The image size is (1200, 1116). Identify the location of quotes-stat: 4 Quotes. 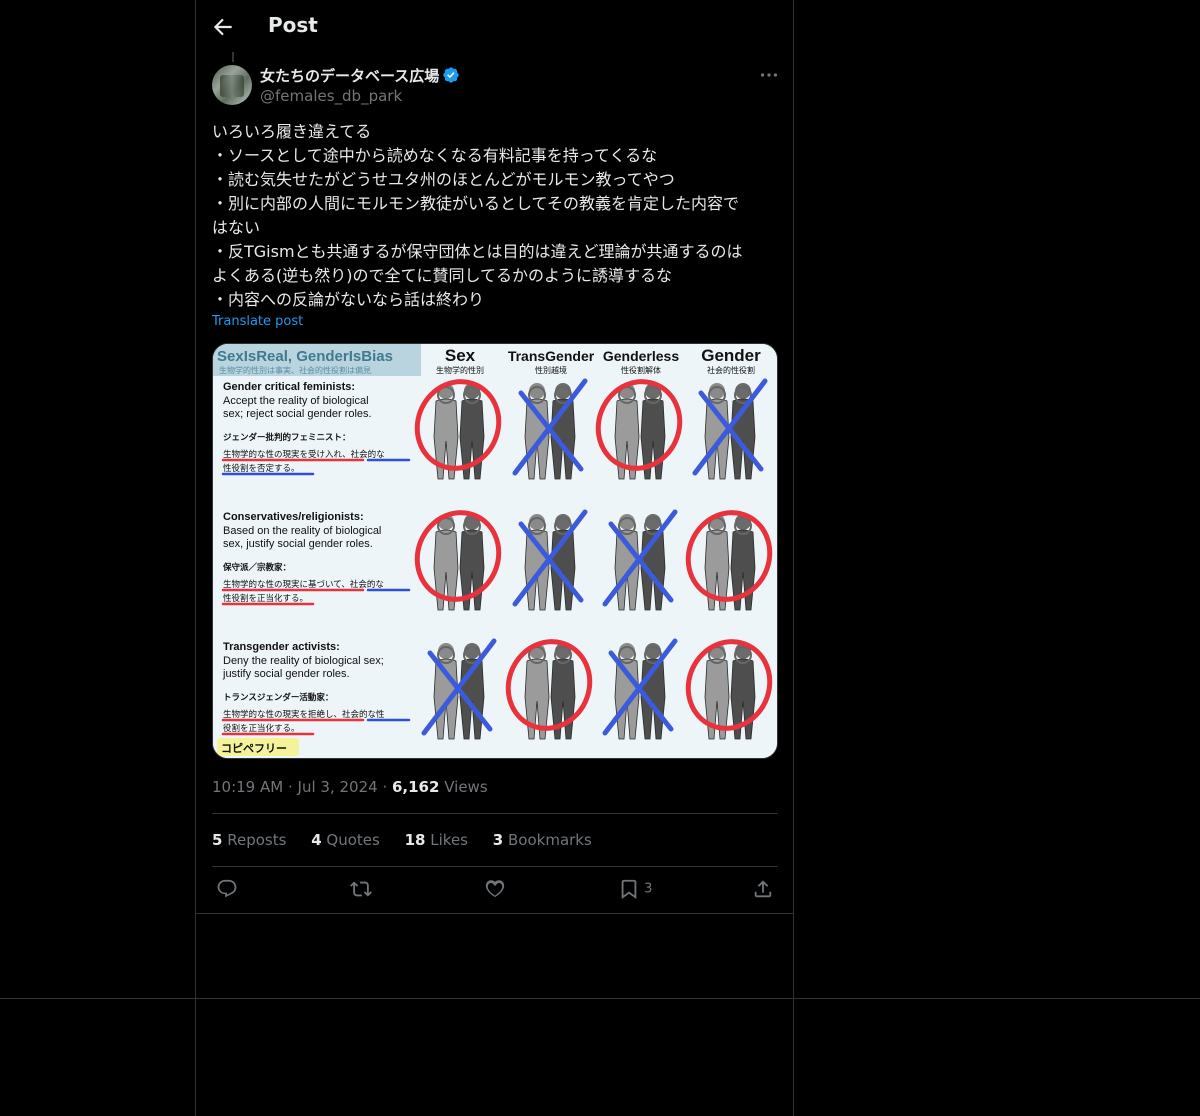
(345, 840).